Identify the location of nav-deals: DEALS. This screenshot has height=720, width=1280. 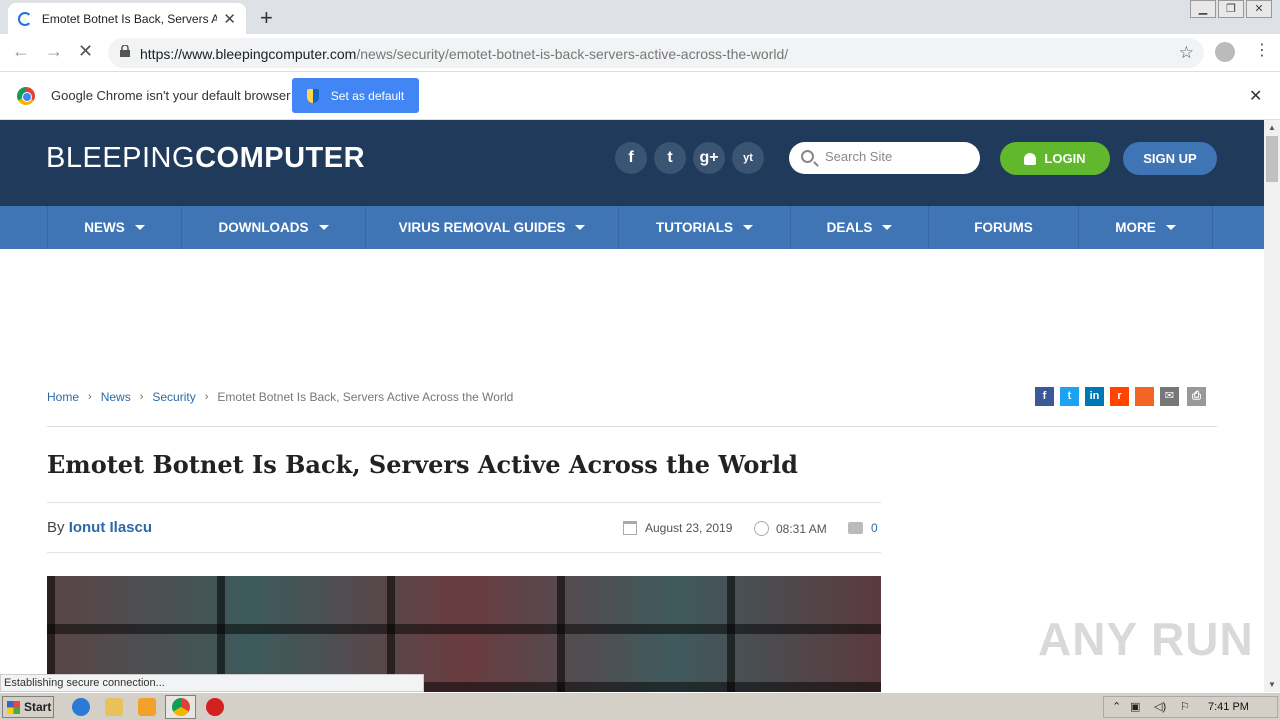
(859, 227).